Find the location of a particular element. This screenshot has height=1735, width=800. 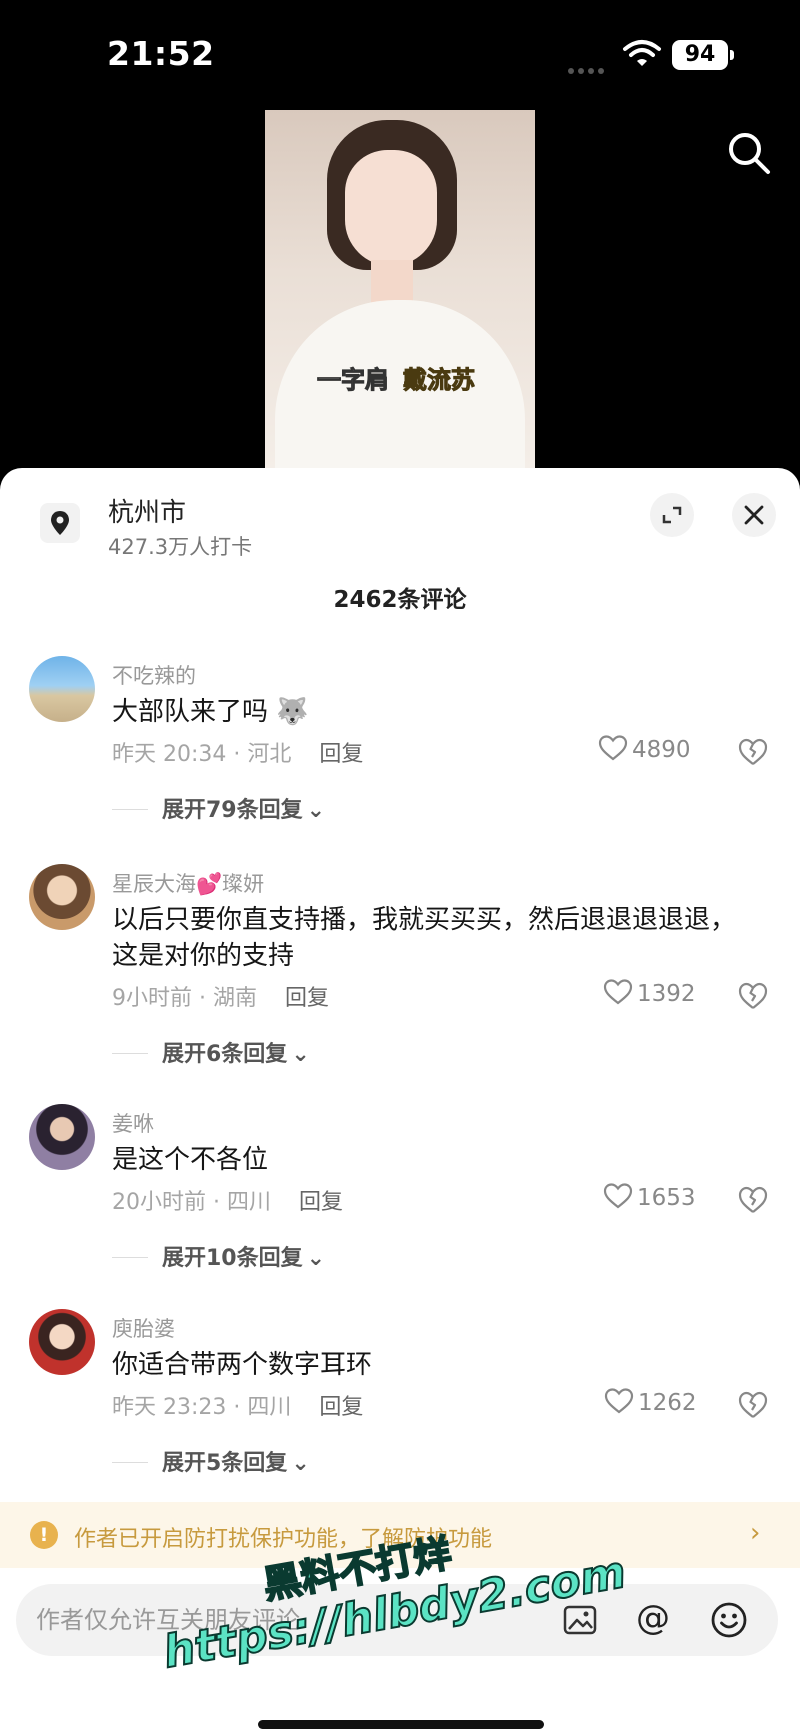

like-button: 4890 is located at coordinates (644, 748).